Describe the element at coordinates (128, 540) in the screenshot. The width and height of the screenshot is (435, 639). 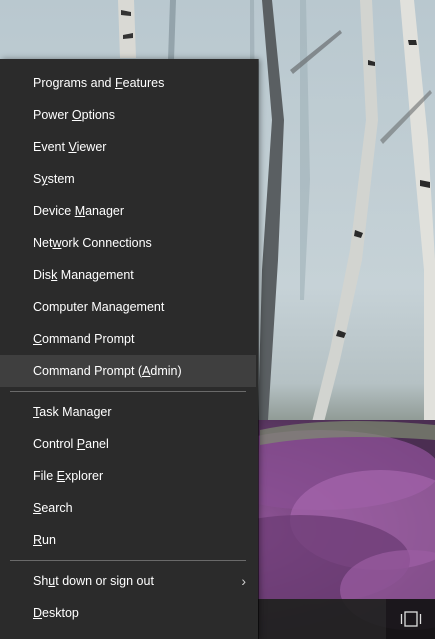
I see `menu-item-run: Run` at that location.